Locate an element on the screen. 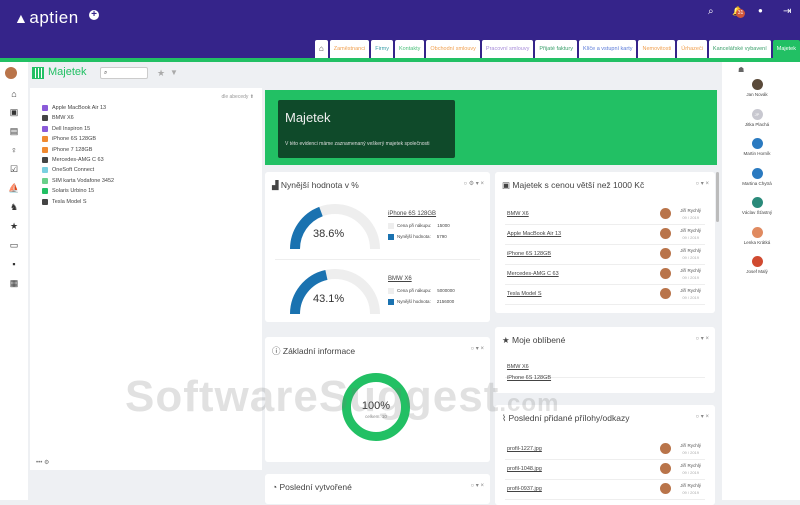  list-item: Apple MacBook Air 13 is located at coordinates (74, 108).